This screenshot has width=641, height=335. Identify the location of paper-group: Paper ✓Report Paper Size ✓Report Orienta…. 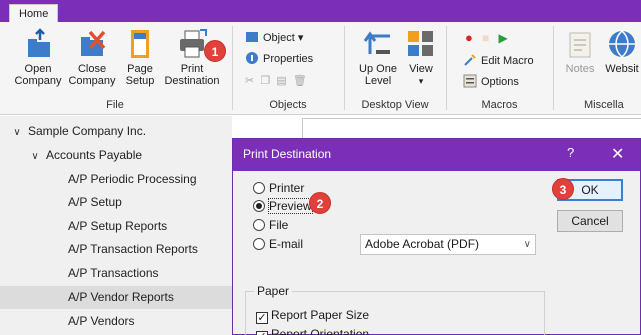
(395, 309).